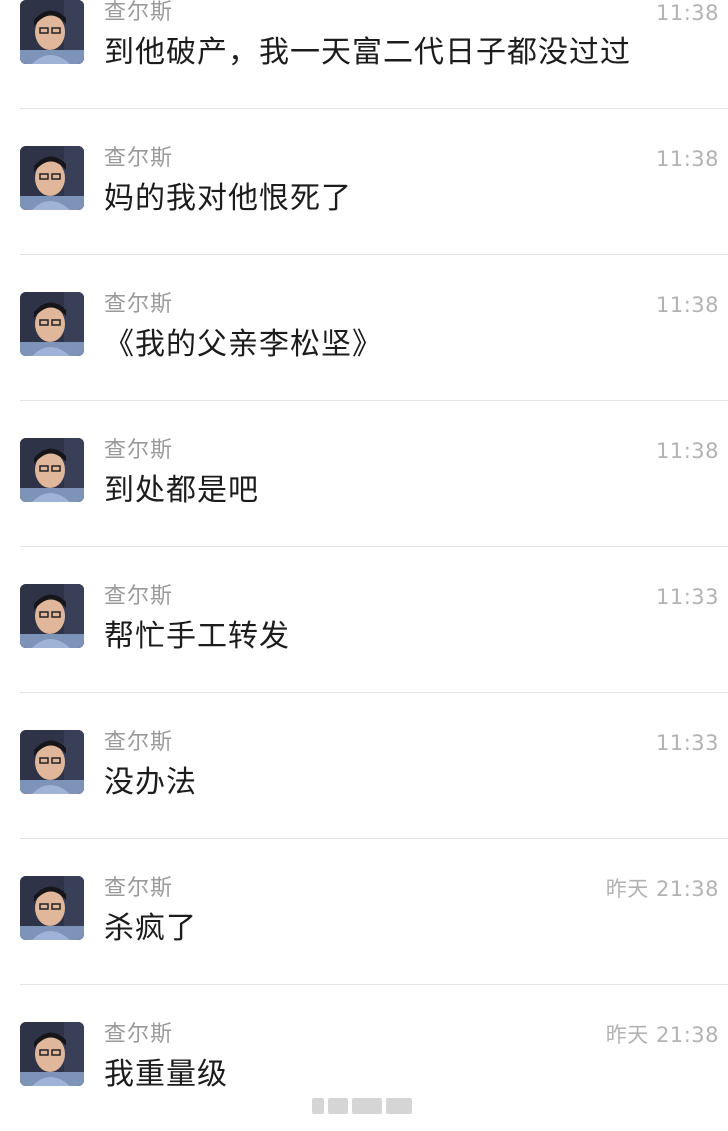 The image size is (728, 1131). I want to click on watermark, so click(364, 1107).